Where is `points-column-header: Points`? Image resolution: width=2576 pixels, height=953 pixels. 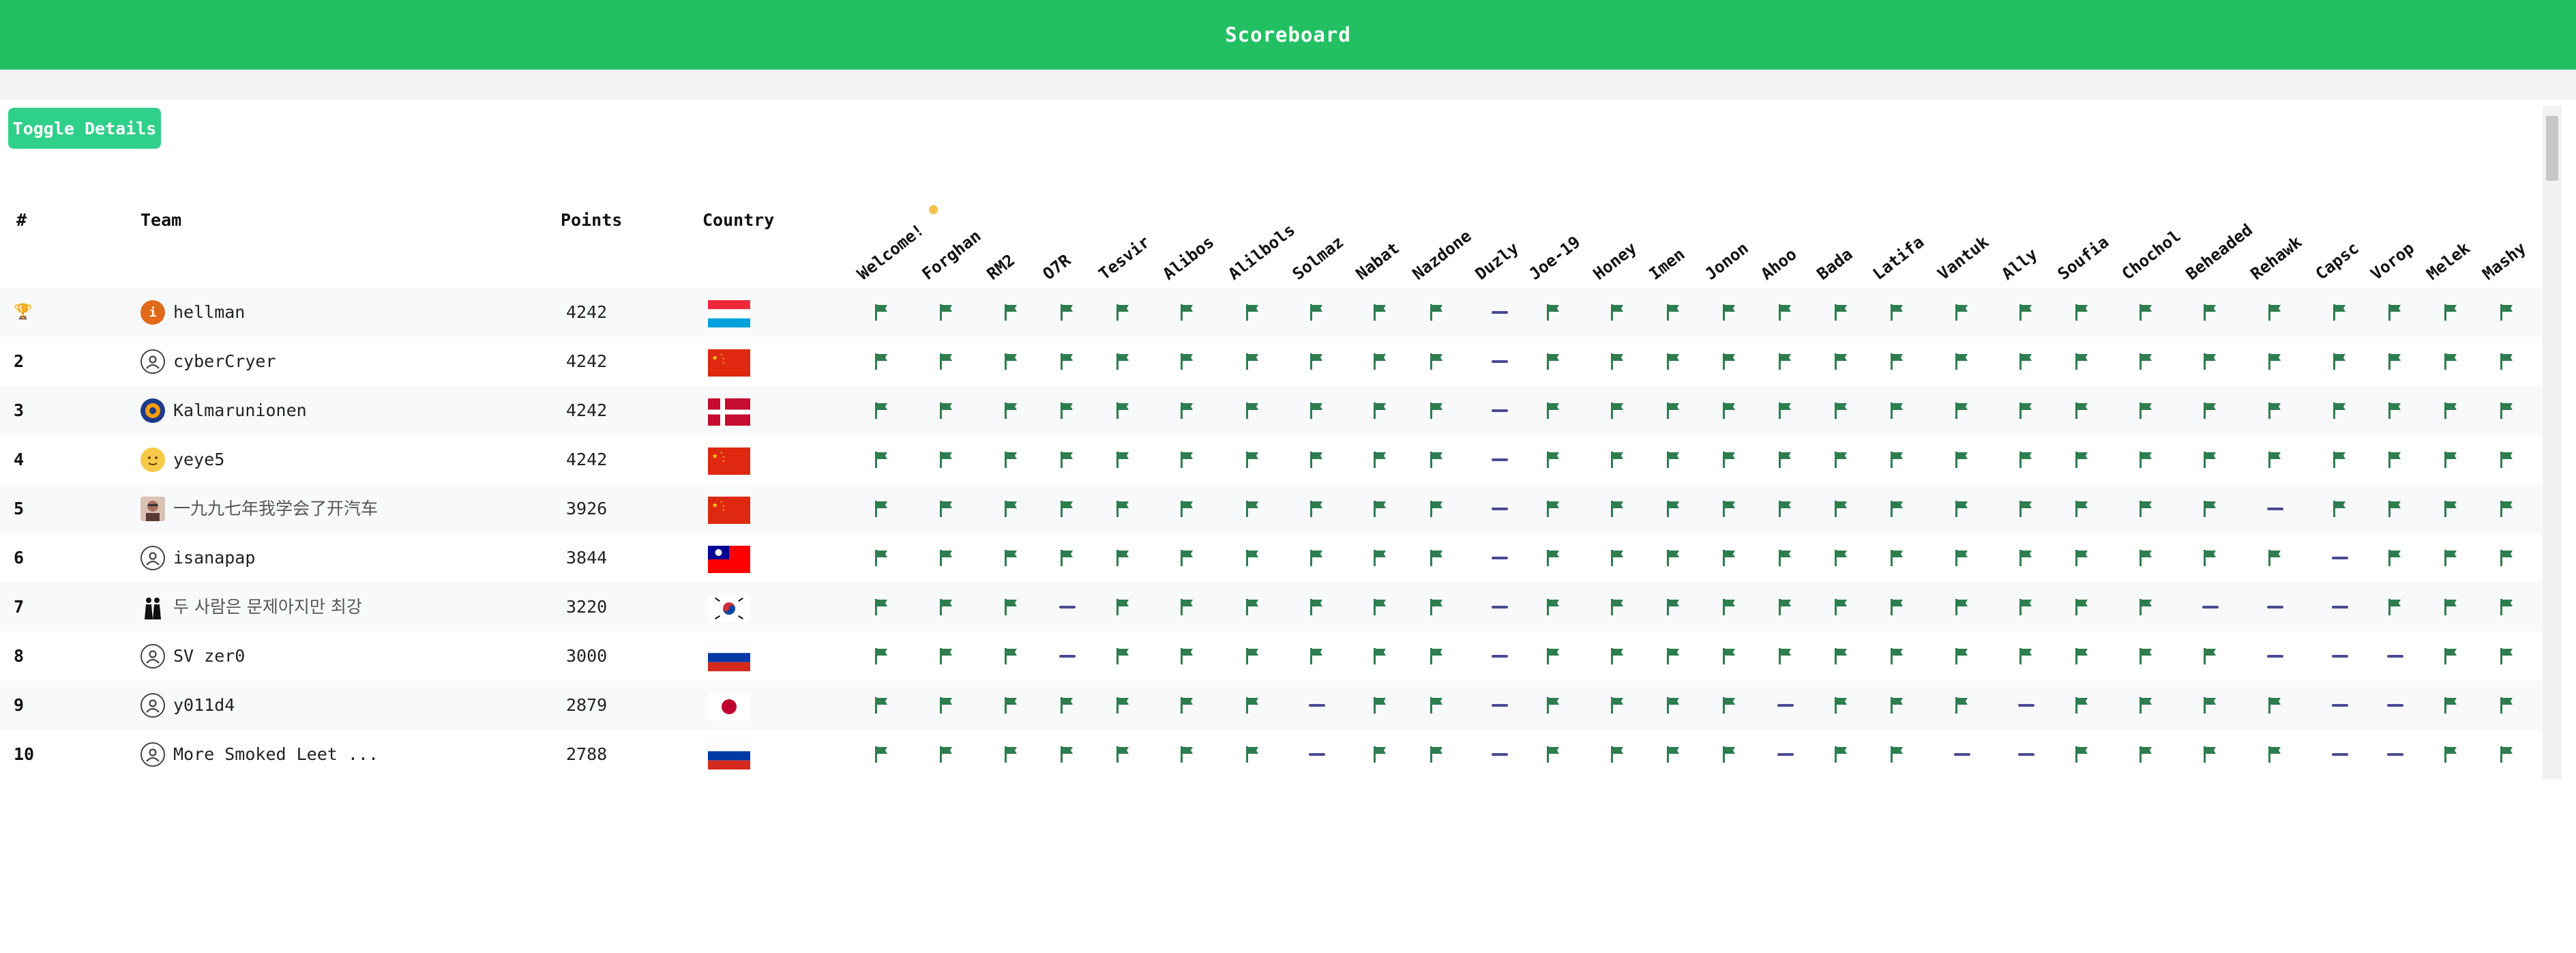 points-column-header: Points is located at coordinates (591, 220).